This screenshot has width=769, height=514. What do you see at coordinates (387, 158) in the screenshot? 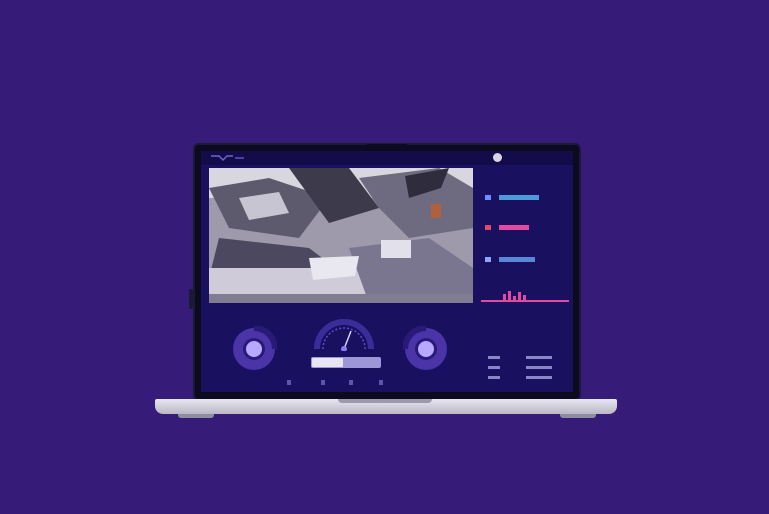
I see `app-top-bar` at bounding box center [387, 158].